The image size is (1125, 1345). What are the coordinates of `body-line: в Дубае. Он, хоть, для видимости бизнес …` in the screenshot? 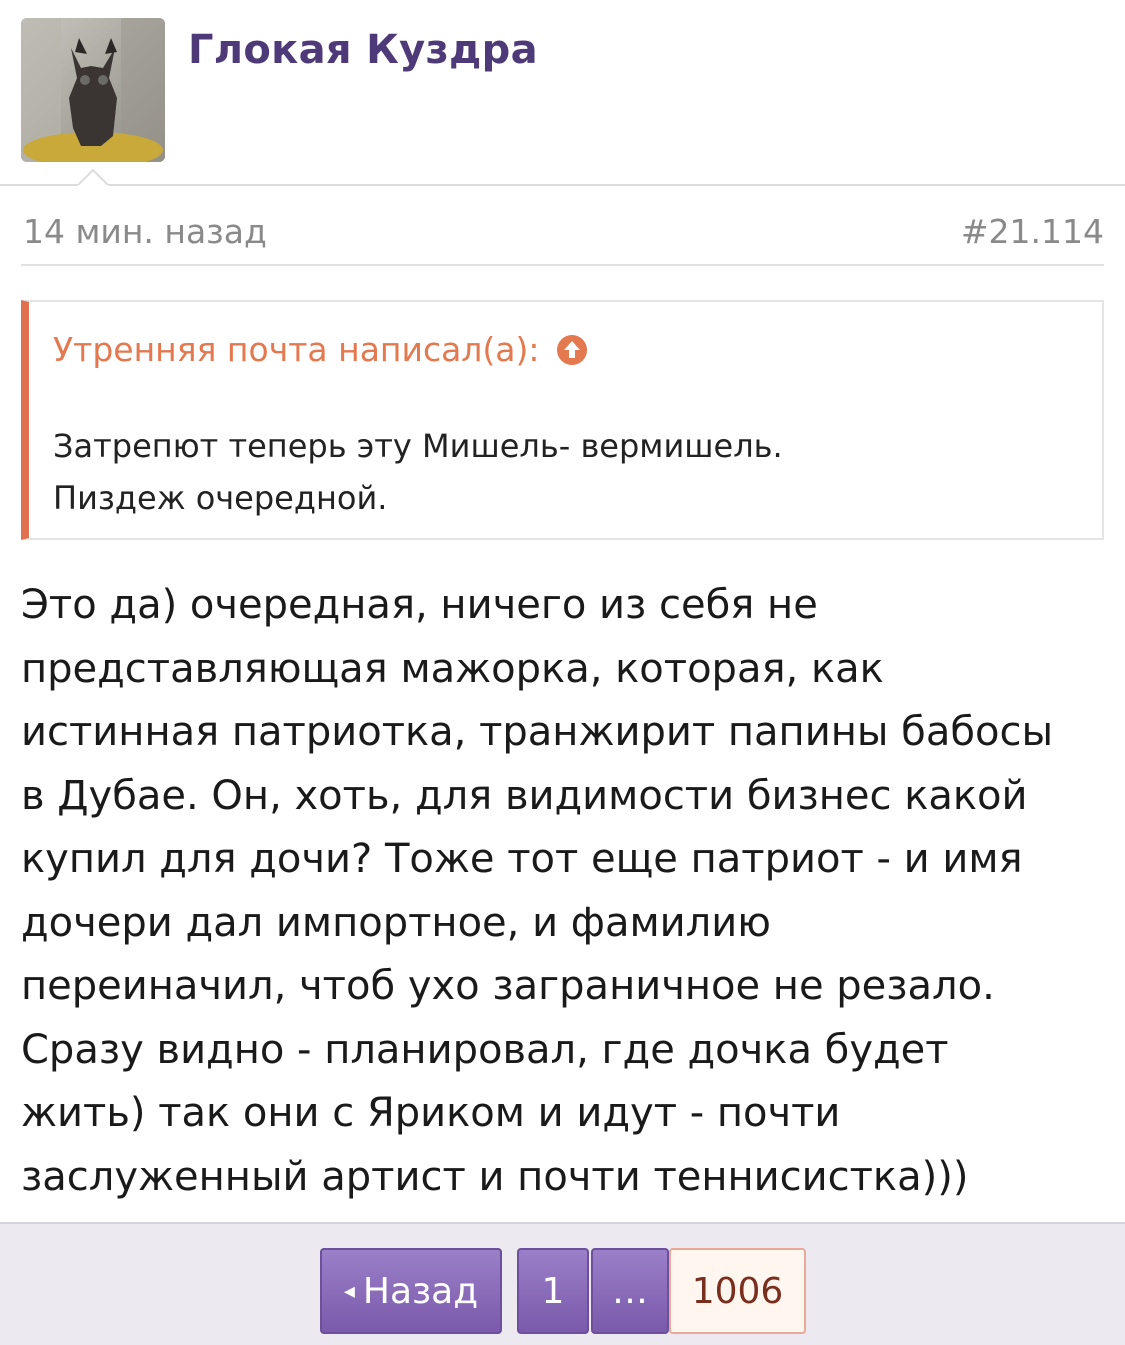 It's located at (524, 795).